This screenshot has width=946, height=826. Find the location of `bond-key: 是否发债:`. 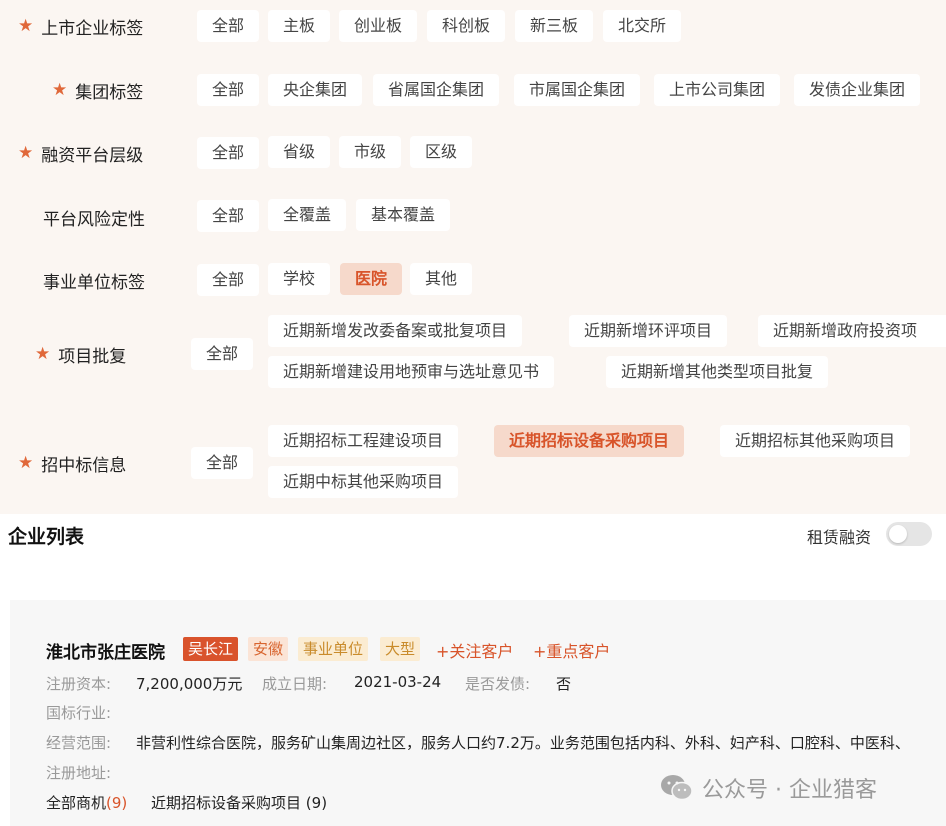

bond-key: 是否发债: is located at coordinates (498, 684).